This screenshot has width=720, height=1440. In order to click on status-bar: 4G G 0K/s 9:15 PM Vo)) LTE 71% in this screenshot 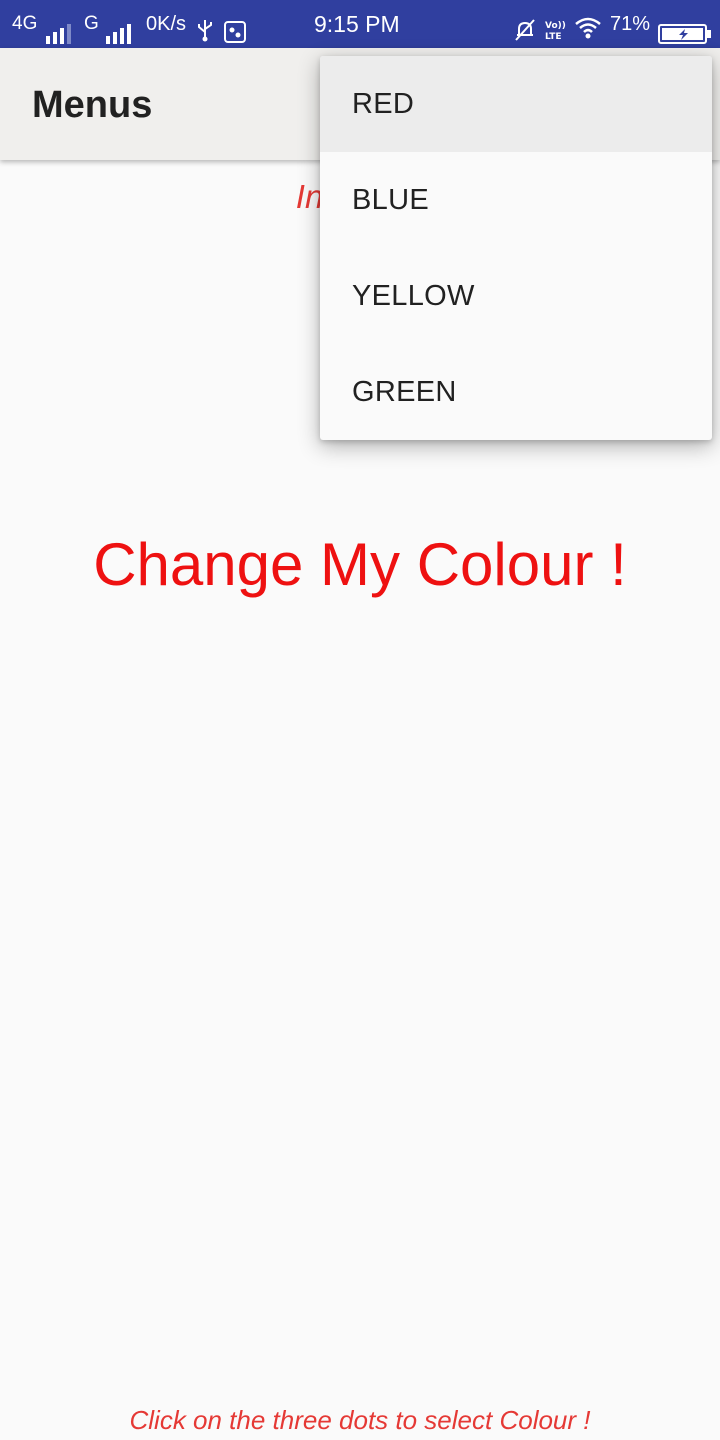, I will do `click(360, 24)`.